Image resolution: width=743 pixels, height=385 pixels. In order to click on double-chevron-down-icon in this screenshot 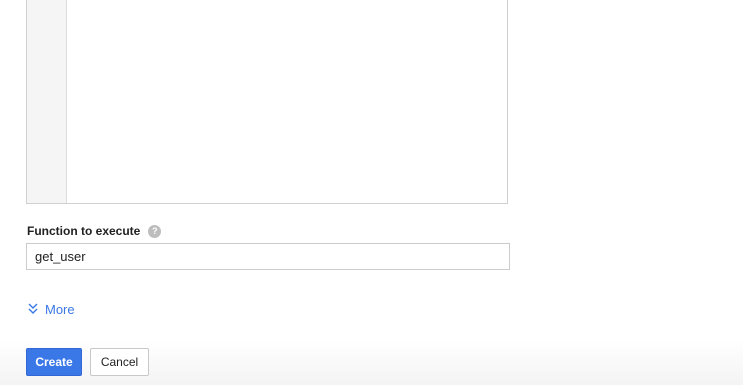, I will do `click(33, 308)`.